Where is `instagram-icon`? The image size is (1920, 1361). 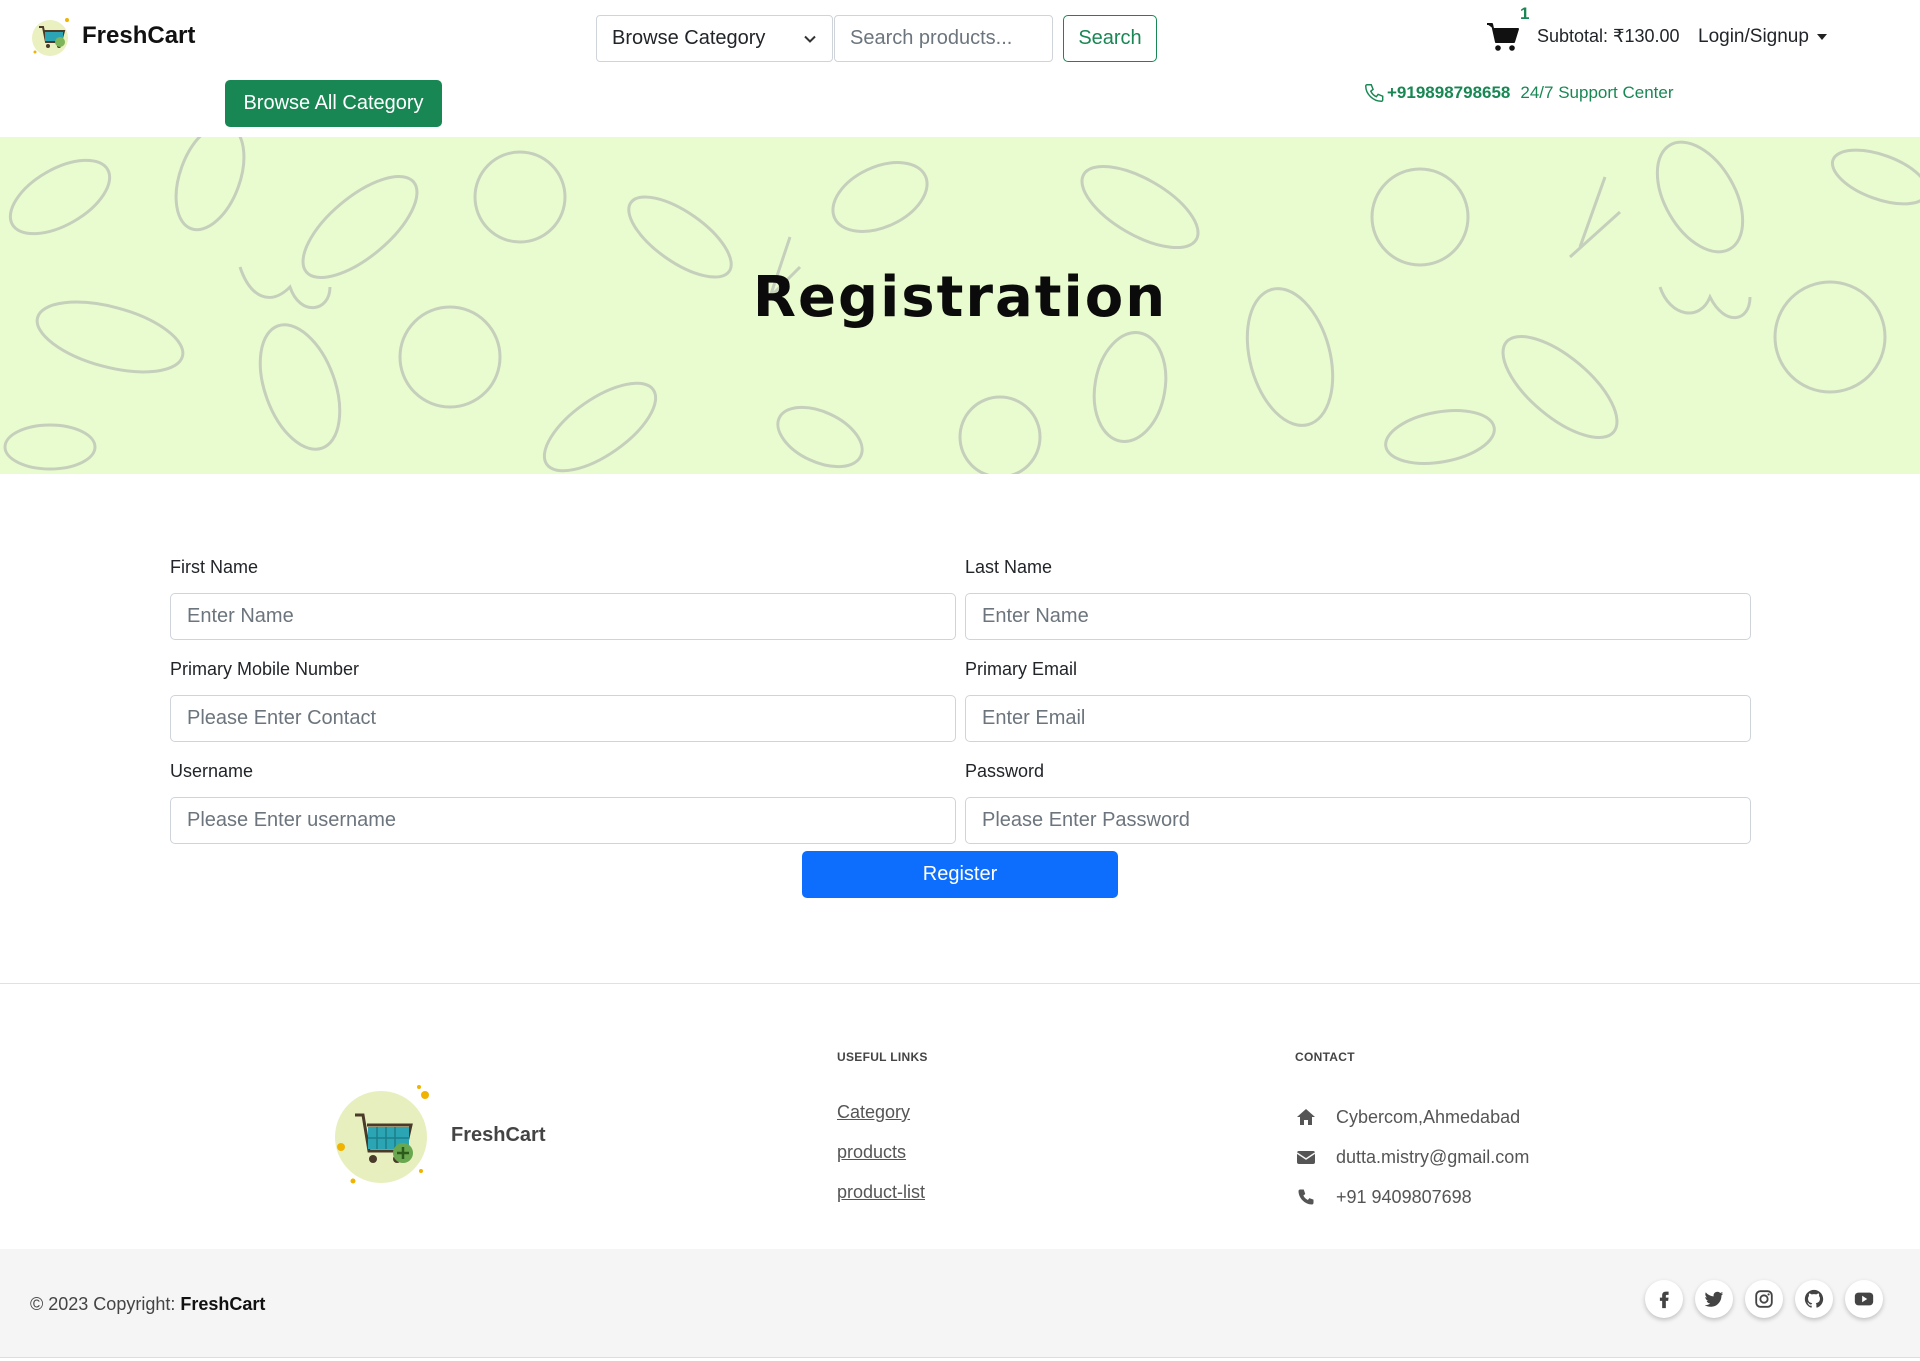
instagram-icon is located at coordinates (1764, 1299).